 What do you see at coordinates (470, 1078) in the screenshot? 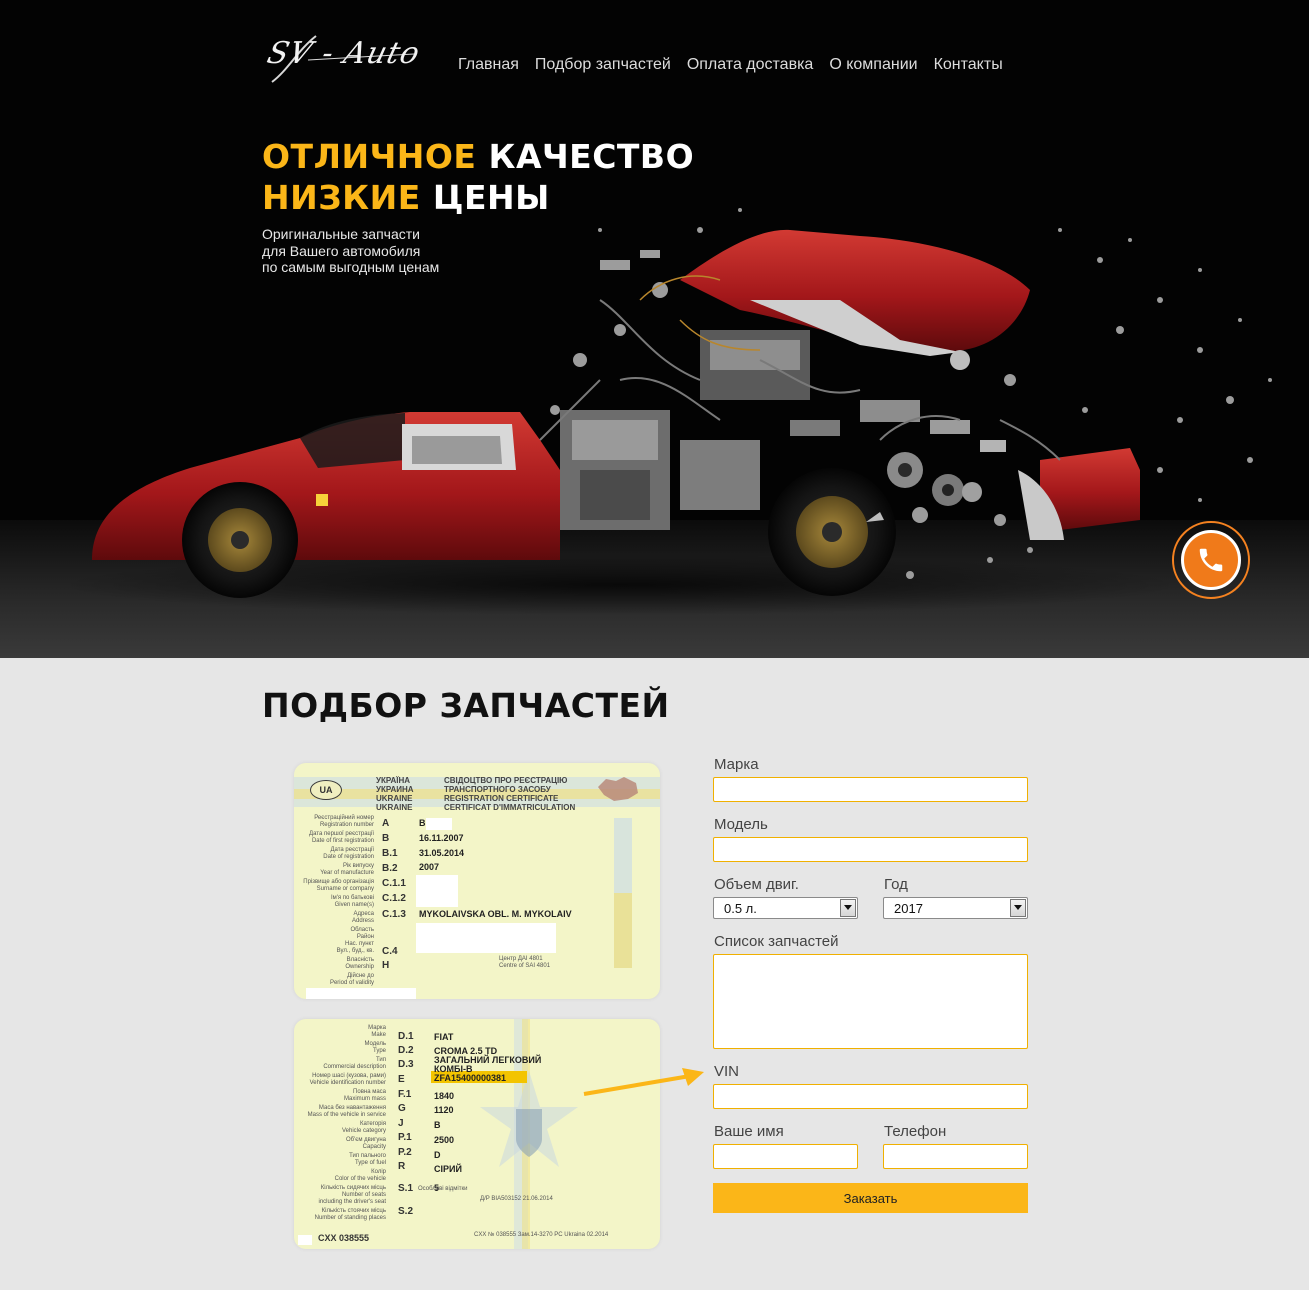
I see `vin-value: ZFA15400000381` at bounding box center [470, 1078].